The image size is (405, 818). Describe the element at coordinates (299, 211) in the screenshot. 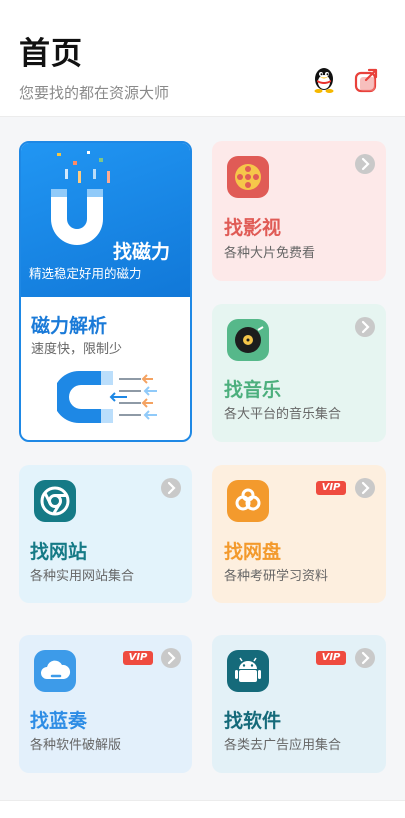

I see `video-card: 找影视 各种大片免费看` at that location.